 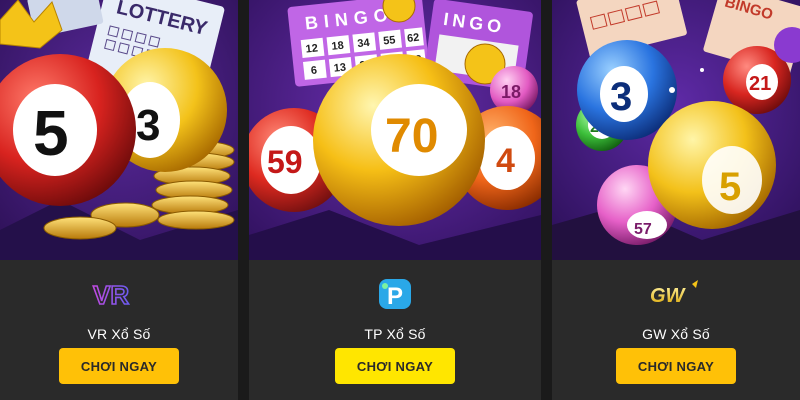 I want to click on gw-play-now-button: CHƠI NGAY, so click(x=676, y=366).